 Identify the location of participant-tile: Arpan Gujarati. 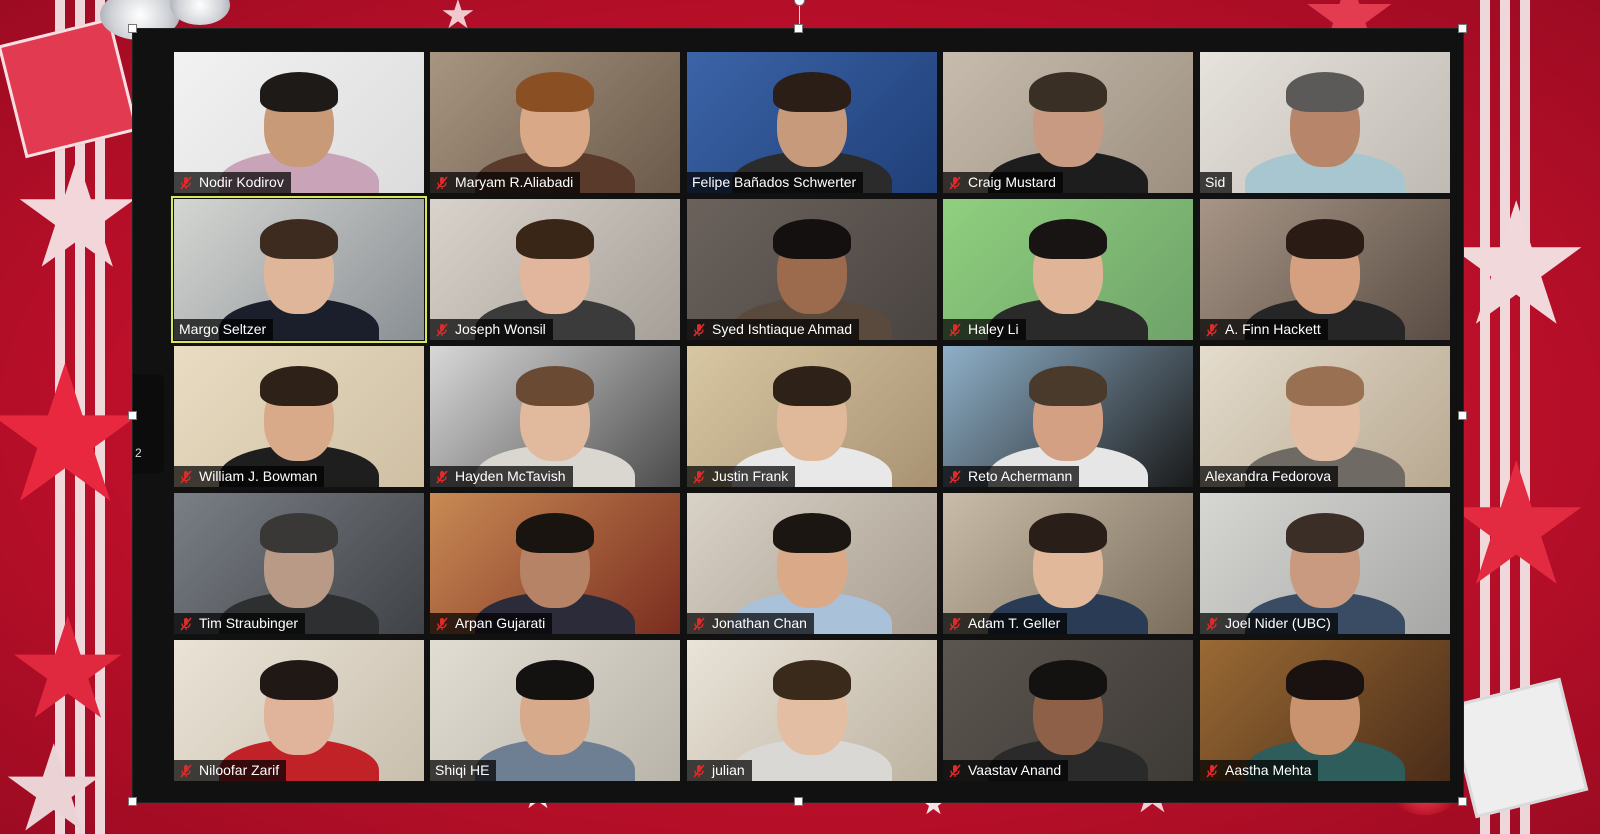
(555, 563).